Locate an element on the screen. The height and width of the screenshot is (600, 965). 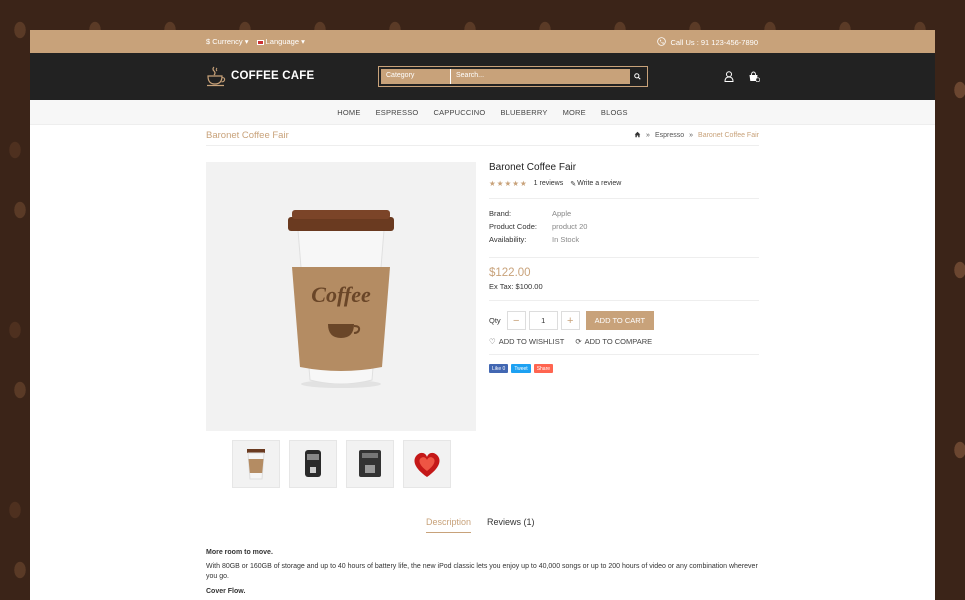
category-select: Category is located at coordinates (416, 76).